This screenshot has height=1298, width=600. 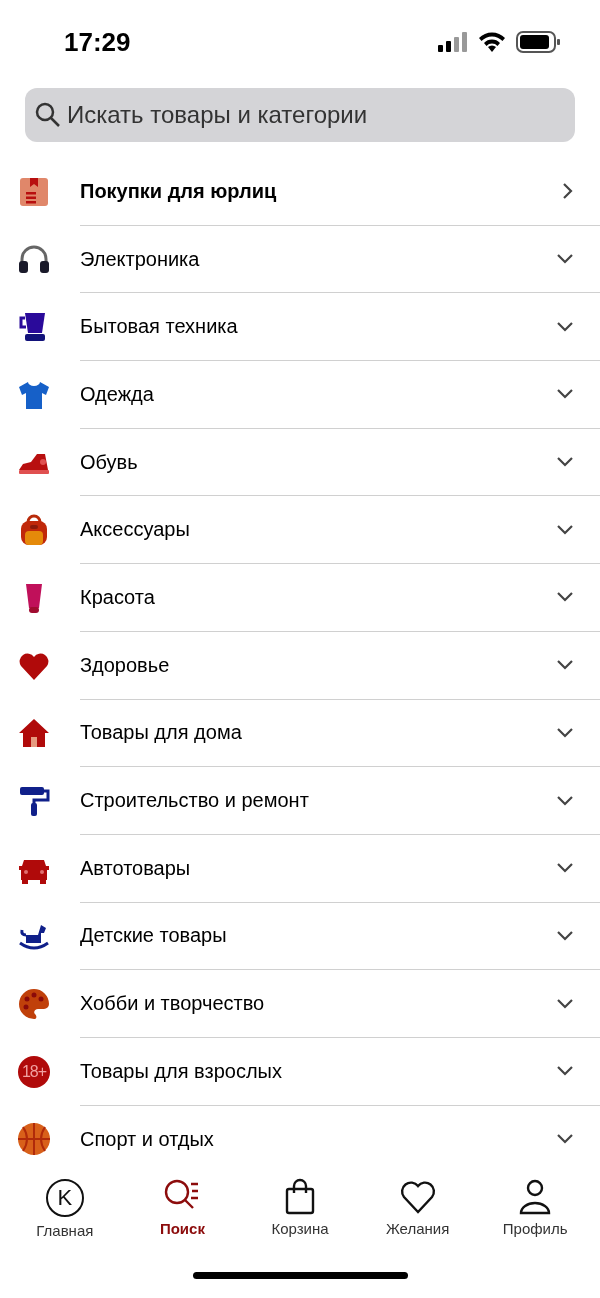 I want to click on ball-icon, so click(x=34, y=1139).